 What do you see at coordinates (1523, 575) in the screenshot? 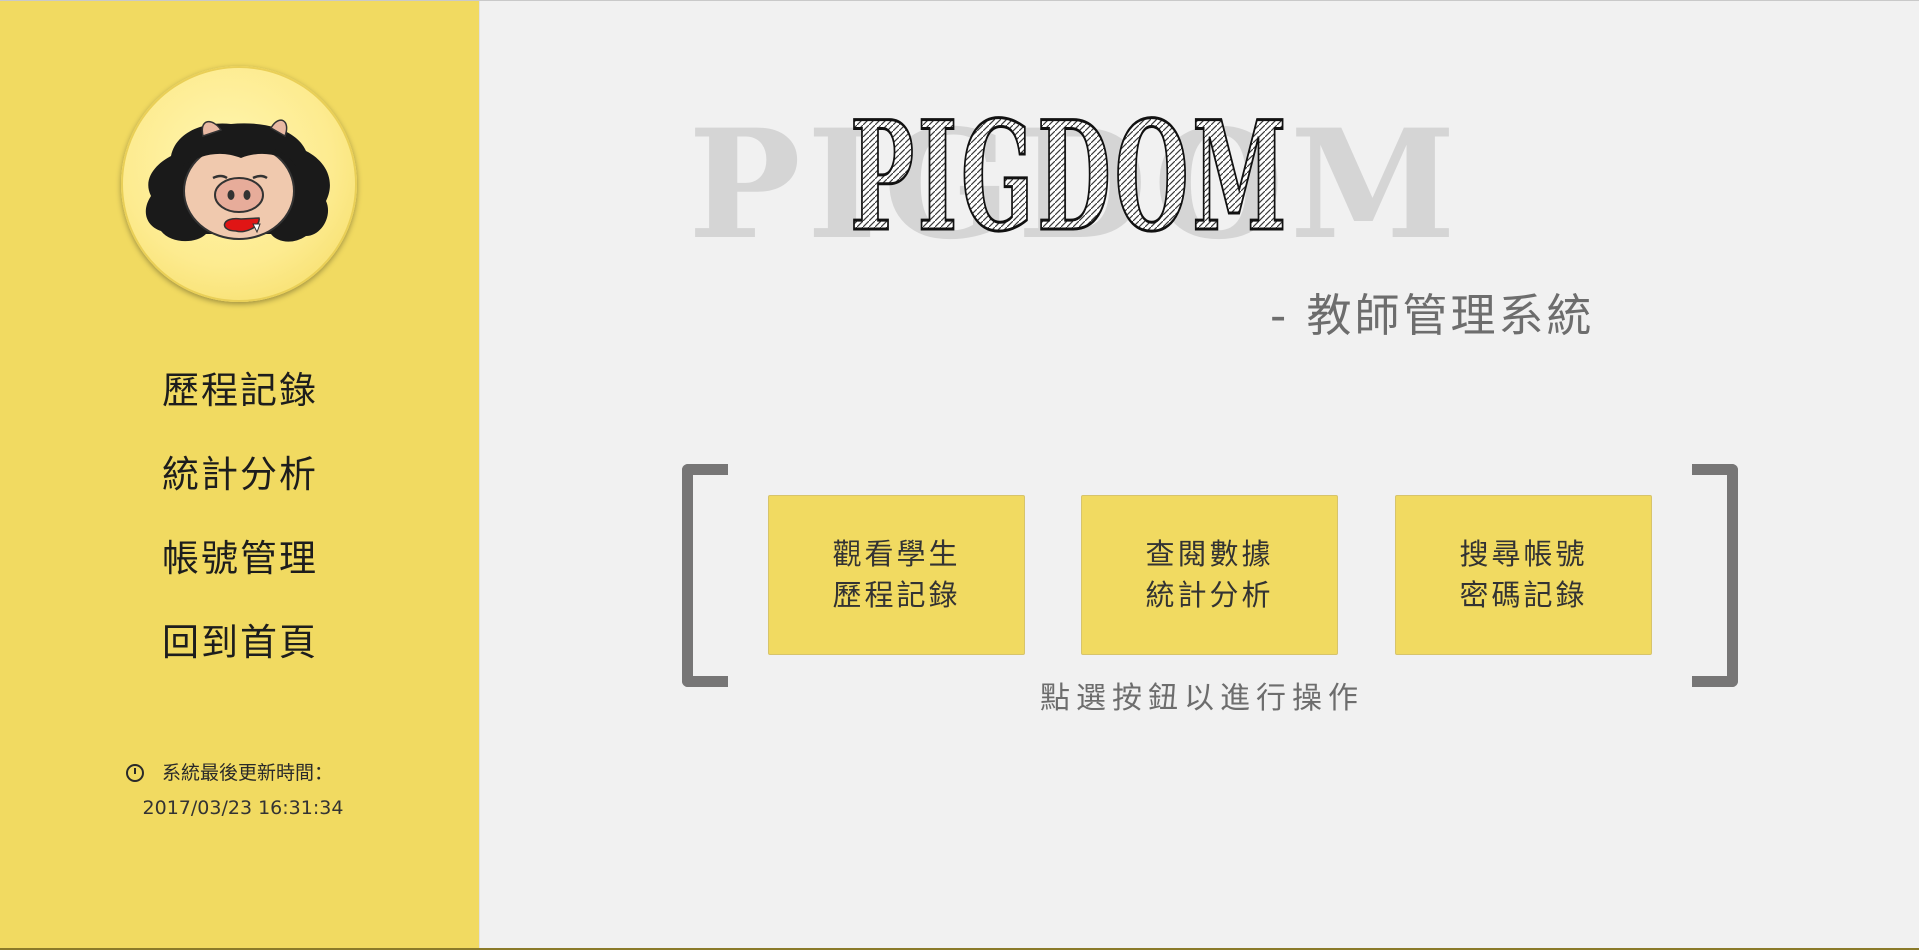
I see `search-account-button: 搜尋帳號 密碼記錄` at bounding box center [1523, 575].